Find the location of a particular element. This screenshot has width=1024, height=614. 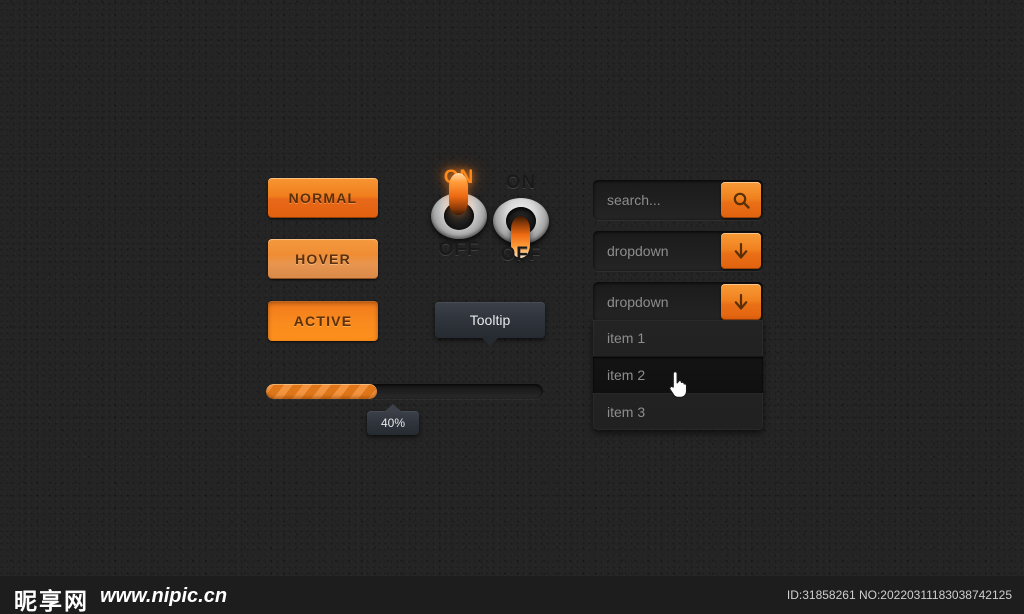

switch-lever is located at coordinates (458, 194).